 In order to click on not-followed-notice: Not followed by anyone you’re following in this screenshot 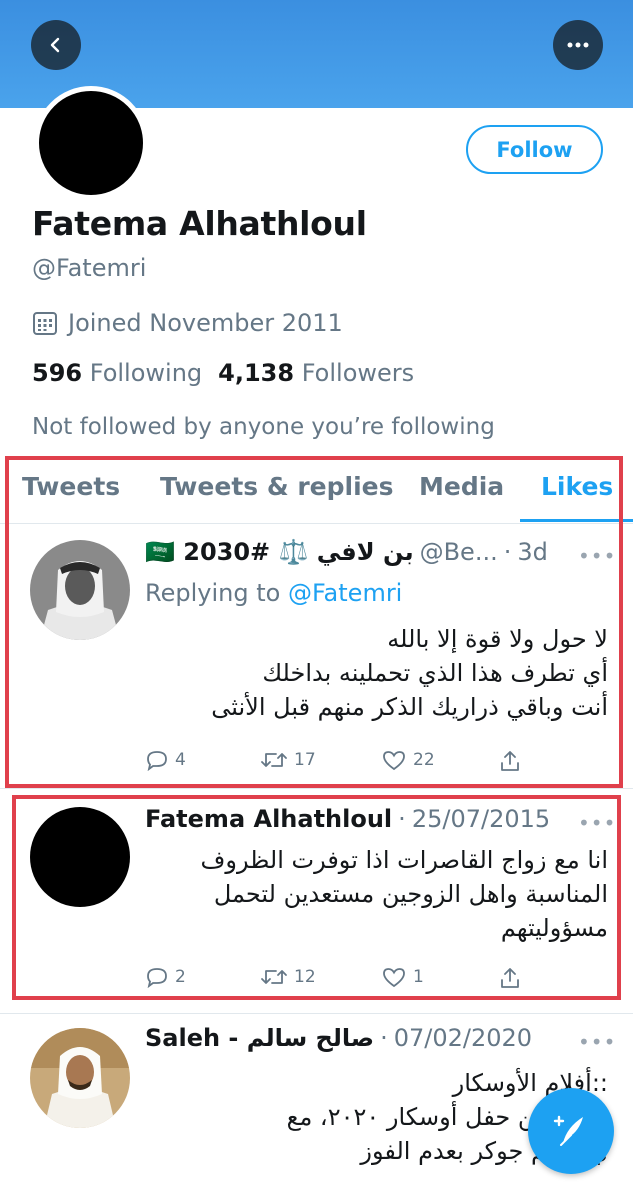, I will do `click(263, 427)`.